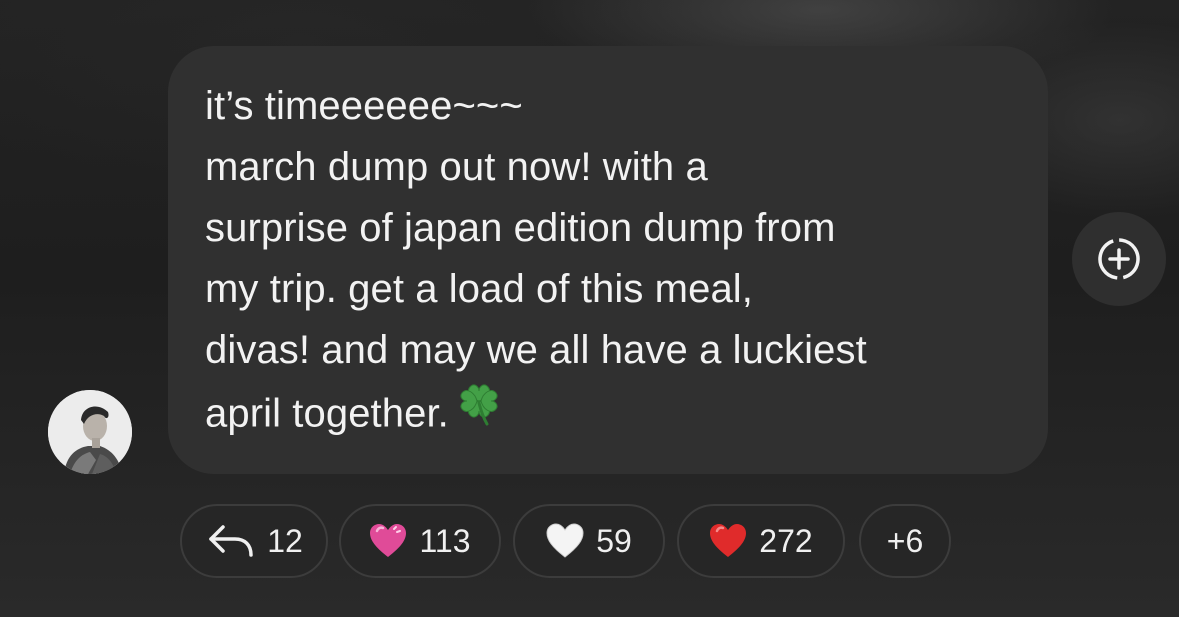 This screenshot has width=1179, height=617. I want to click on more-reactions-button: +6, so click(905, 541).